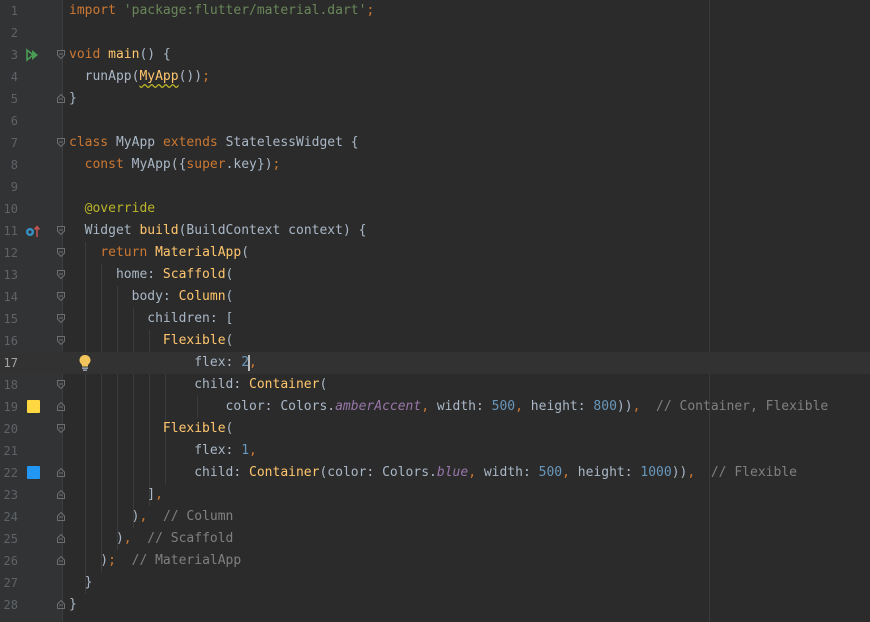 This screenshot has width=870, height=622. I want to click on line-code: return MaterialApp(, so click(159, 253).